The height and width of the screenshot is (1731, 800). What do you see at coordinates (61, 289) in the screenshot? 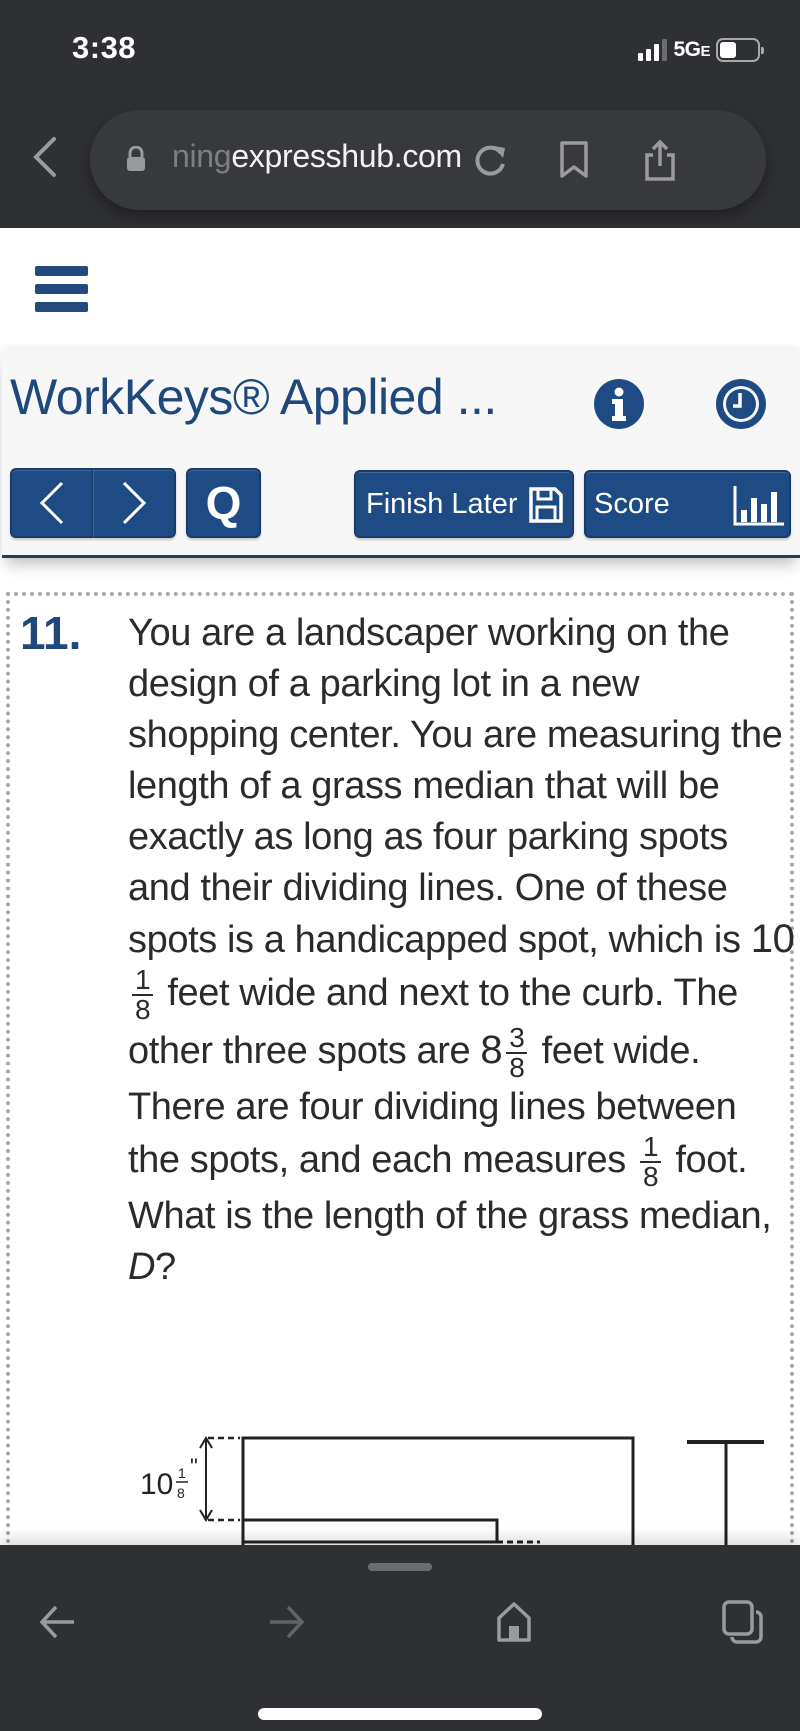
I see `hamburger-menu-icon` at bounding box center [61, 289].